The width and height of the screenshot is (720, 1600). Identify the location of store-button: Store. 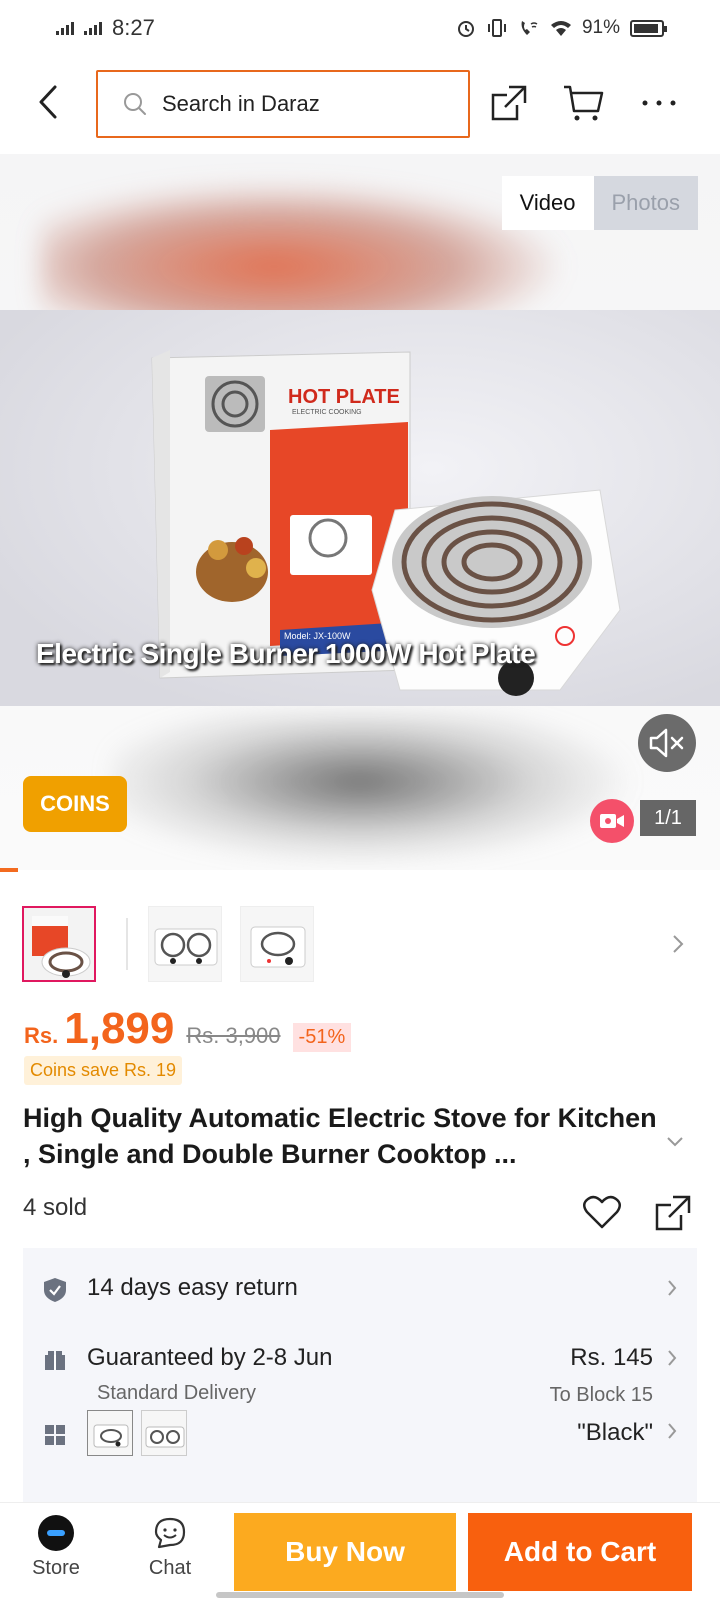
(56, 1545).